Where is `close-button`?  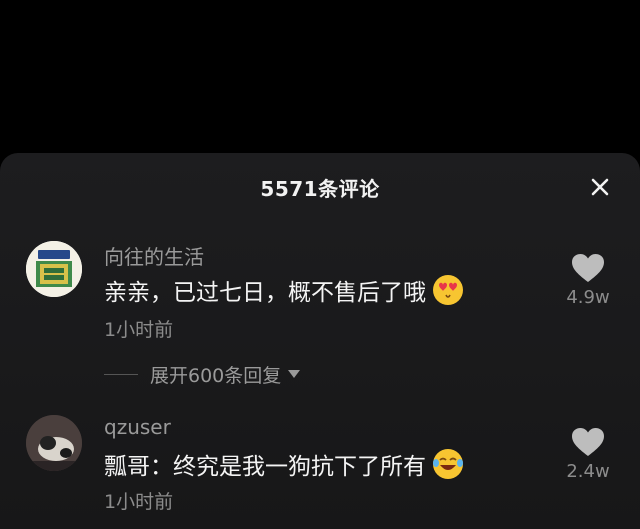
close-button is located at coordinates (600, 187).